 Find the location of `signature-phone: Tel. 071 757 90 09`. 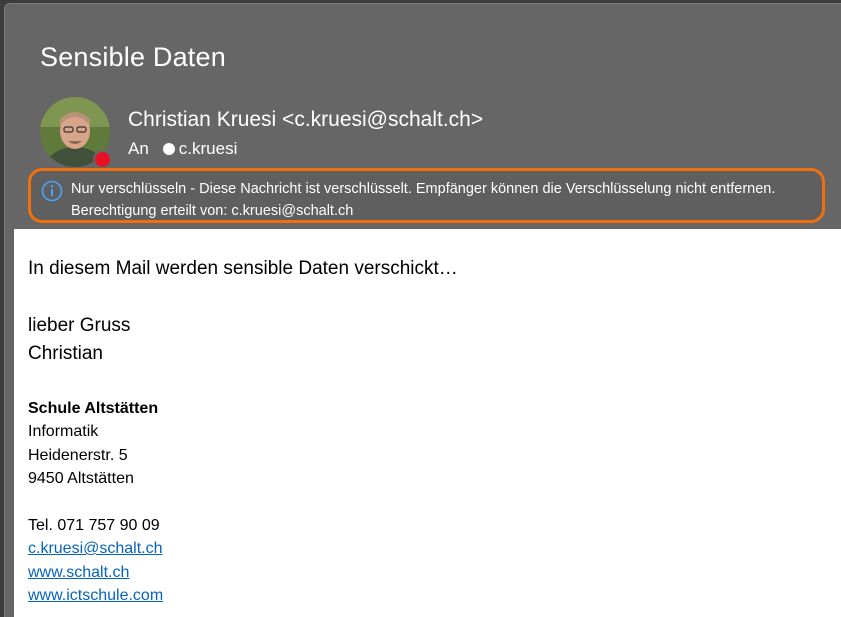

signature-phone: Tel. 071 757 90 09 is located at coordinates (94, 525).